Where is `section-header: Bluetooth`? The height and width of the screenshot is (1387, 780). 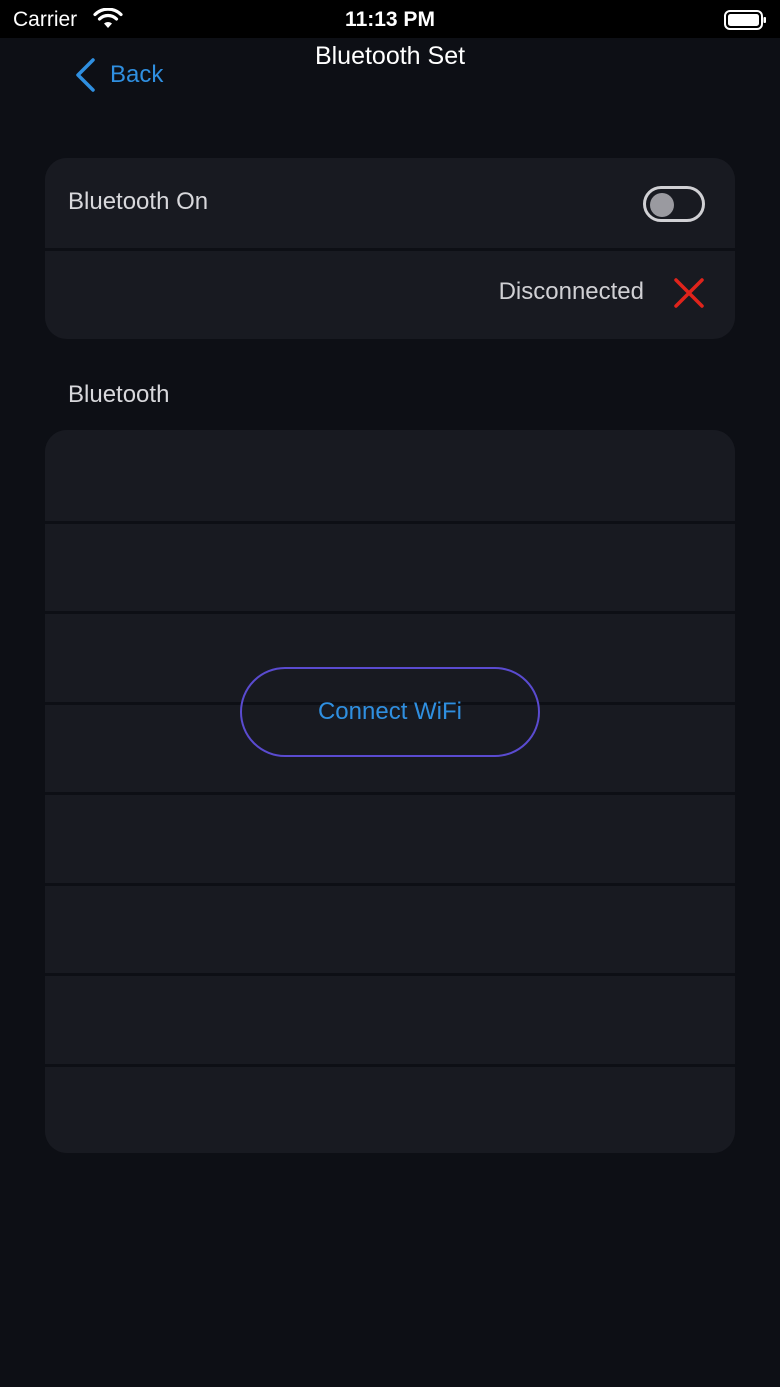
section-header: Bluetooth is located at coordinates (119, 394).